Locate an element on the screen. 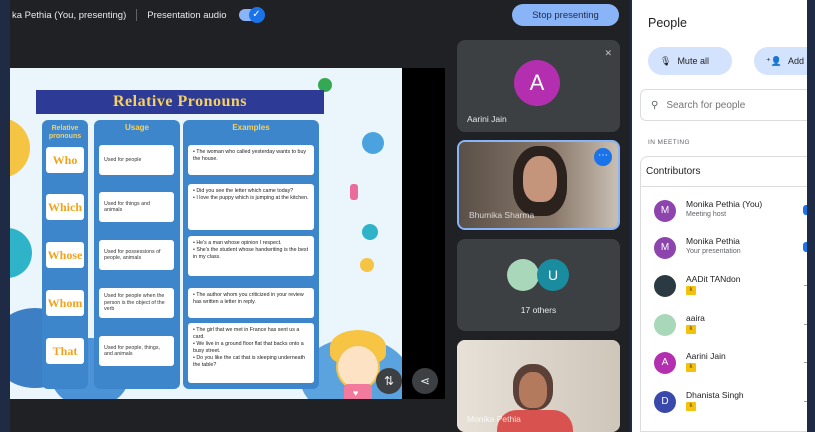 Image resolution: width=815 pixels, height=432 pixels. avatar: U is located at coordinates (553, 275).